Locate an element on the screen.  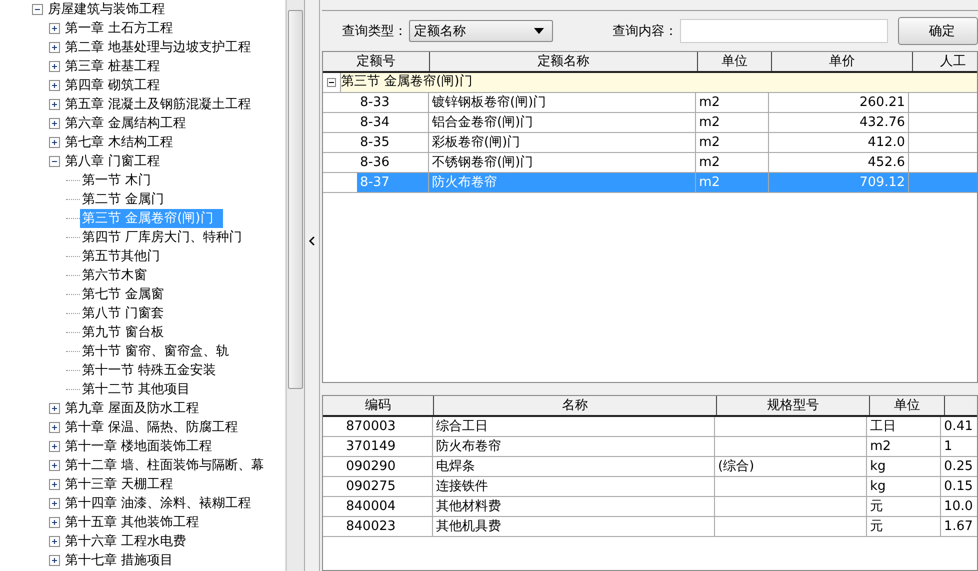
tree-item: 第五节其他门 is located at coordinates (121, 256).